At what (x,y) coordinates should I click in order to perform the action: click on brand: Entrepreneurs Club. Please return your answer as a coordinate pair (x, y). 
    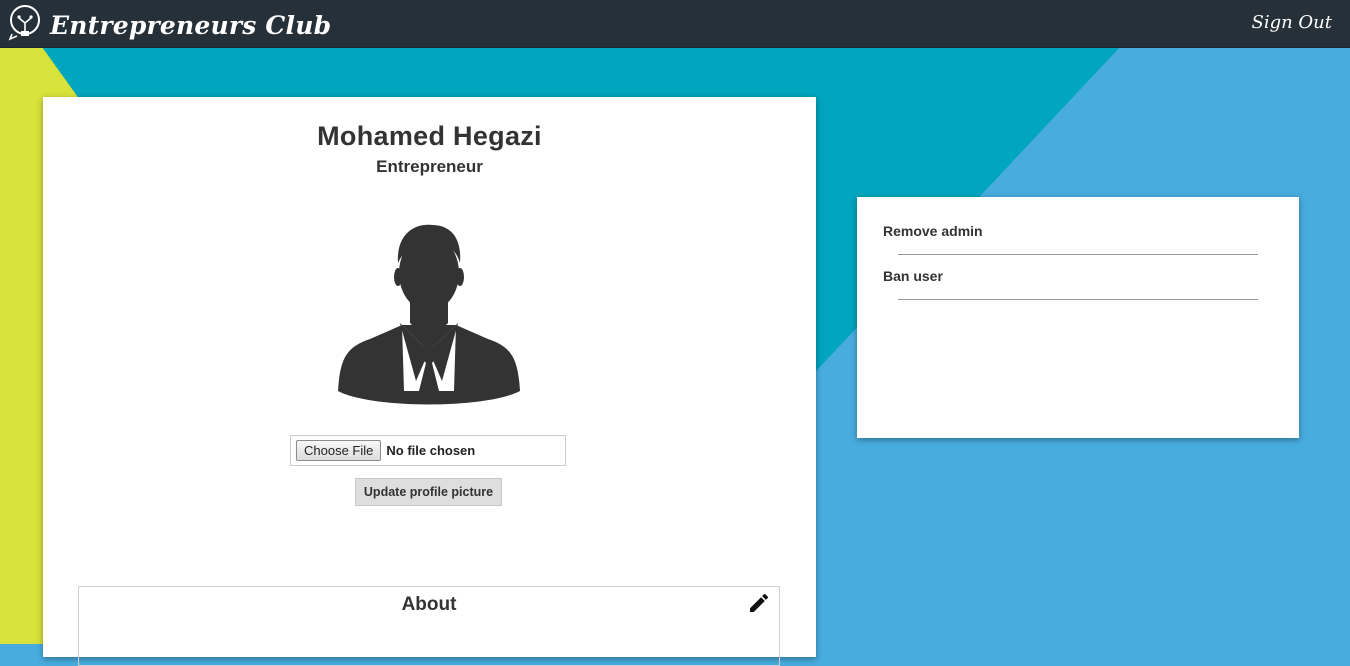
    Looking at the image, I should click on (169, 25).